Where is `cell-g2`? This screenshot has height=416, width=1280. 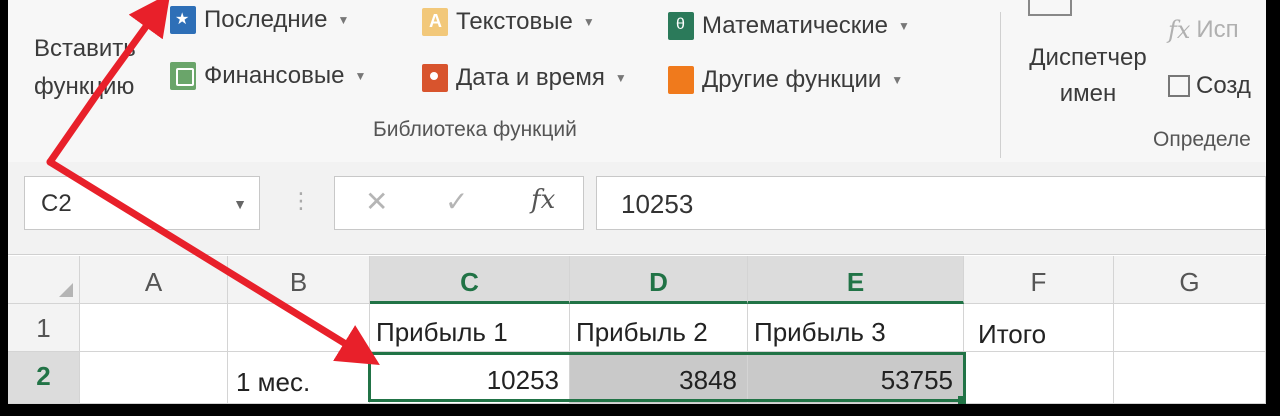
cell-g2 is located at coordinates (1190, 378).